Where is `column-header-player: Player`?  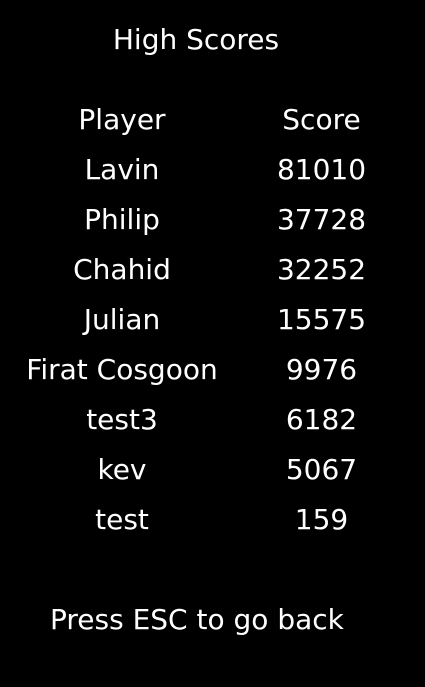
column-header-player: Player is located at coordinates (122, 119).